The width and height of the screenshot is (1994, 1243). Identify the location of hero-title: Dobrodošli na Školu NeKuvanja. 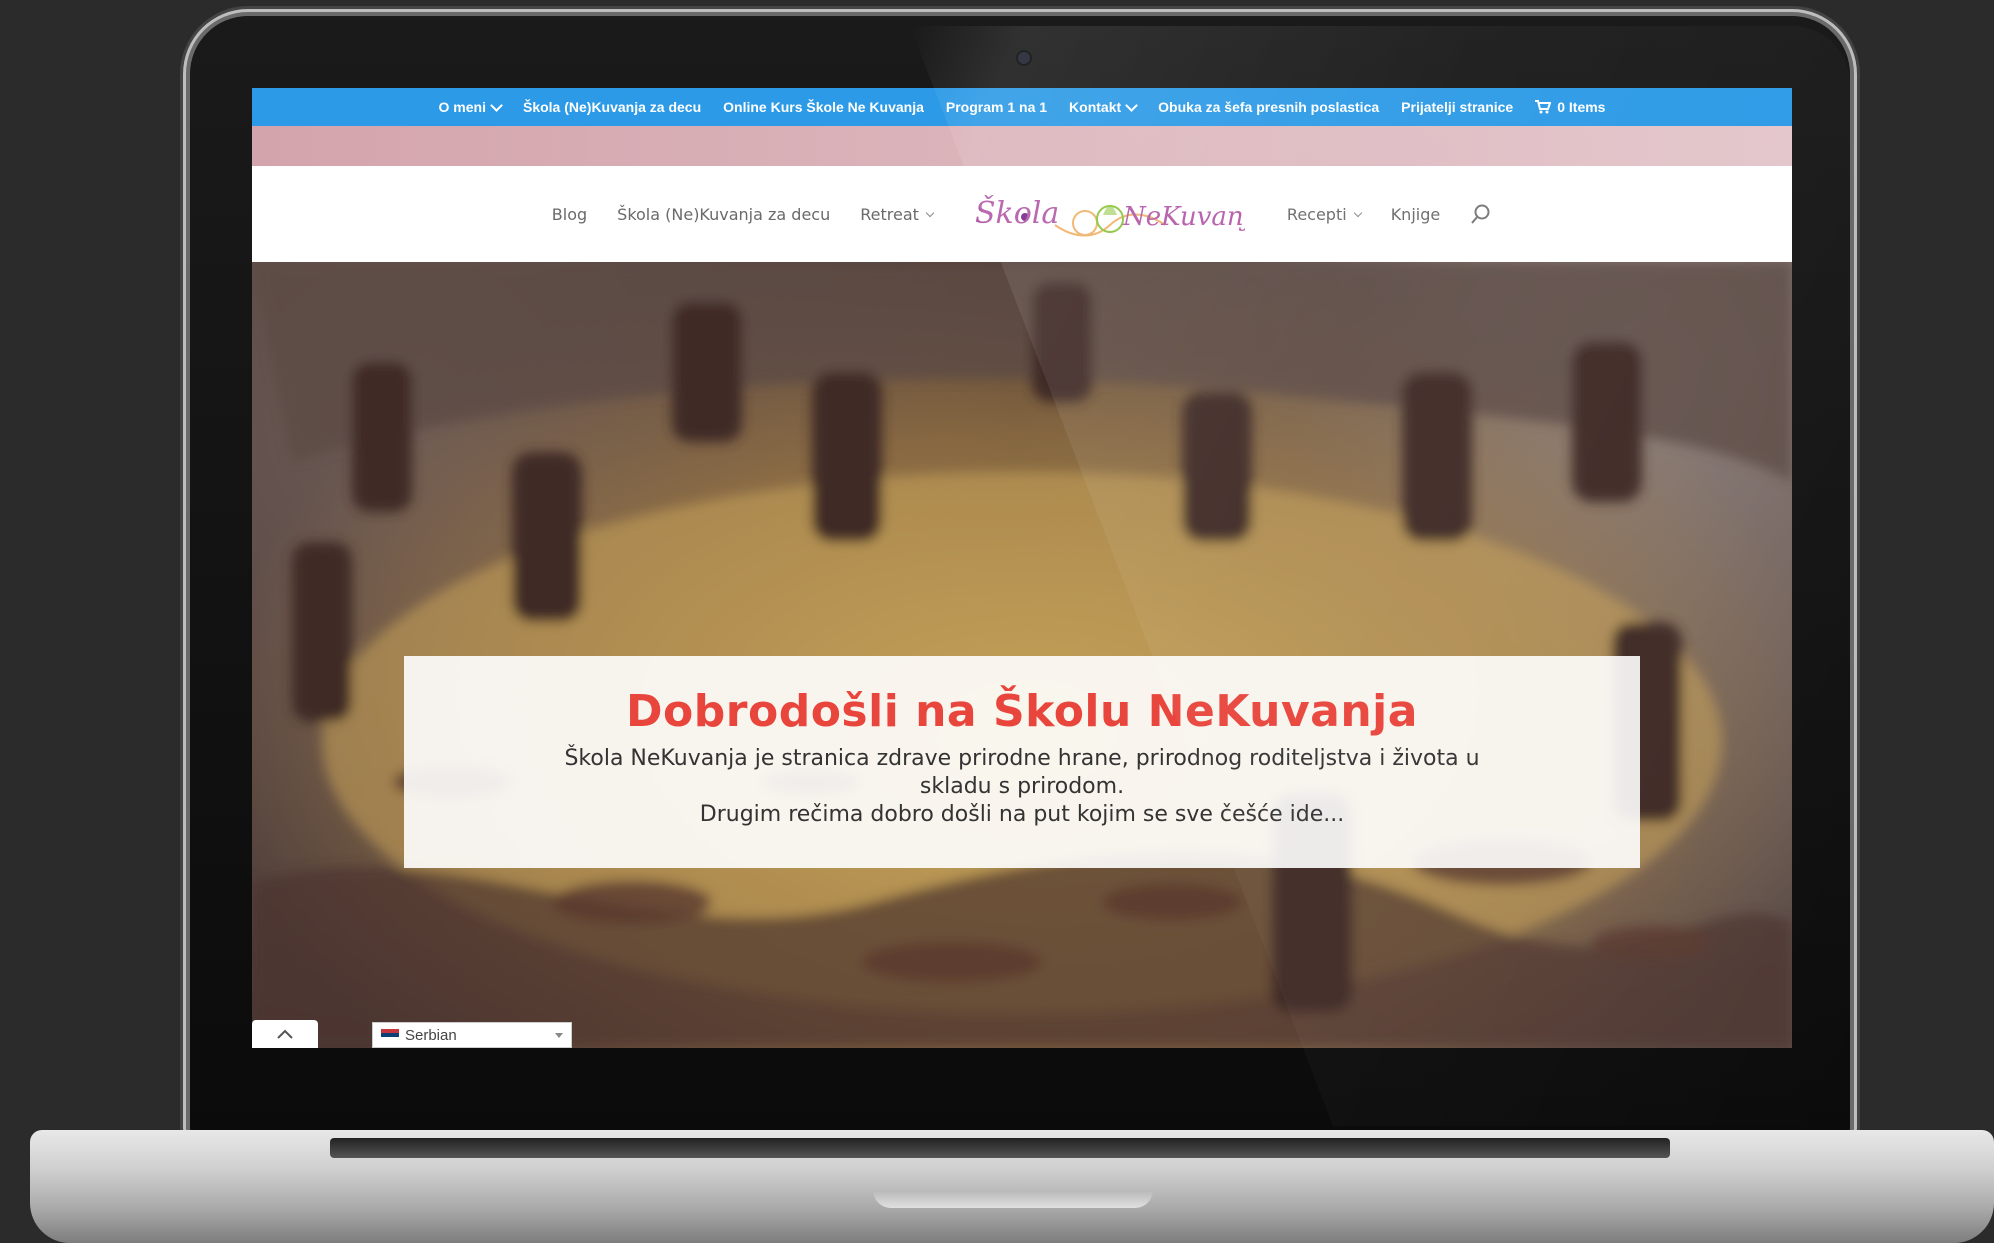
(1022, 711).